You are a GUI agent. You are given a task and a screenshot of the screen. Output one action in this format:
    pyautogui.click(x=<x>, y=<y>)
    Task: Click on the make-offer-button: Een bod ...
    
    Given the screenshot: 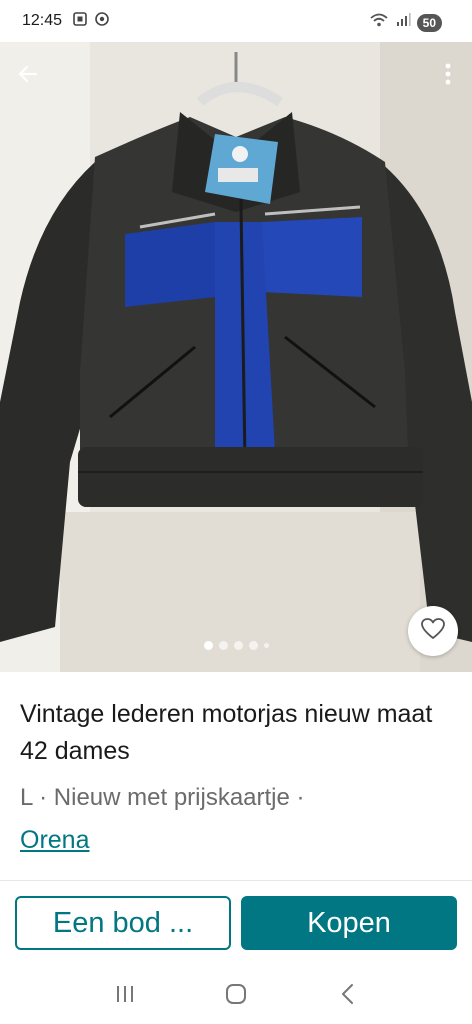 What is the action you would take?
    pyautogui.click(x=123, y=923)
    